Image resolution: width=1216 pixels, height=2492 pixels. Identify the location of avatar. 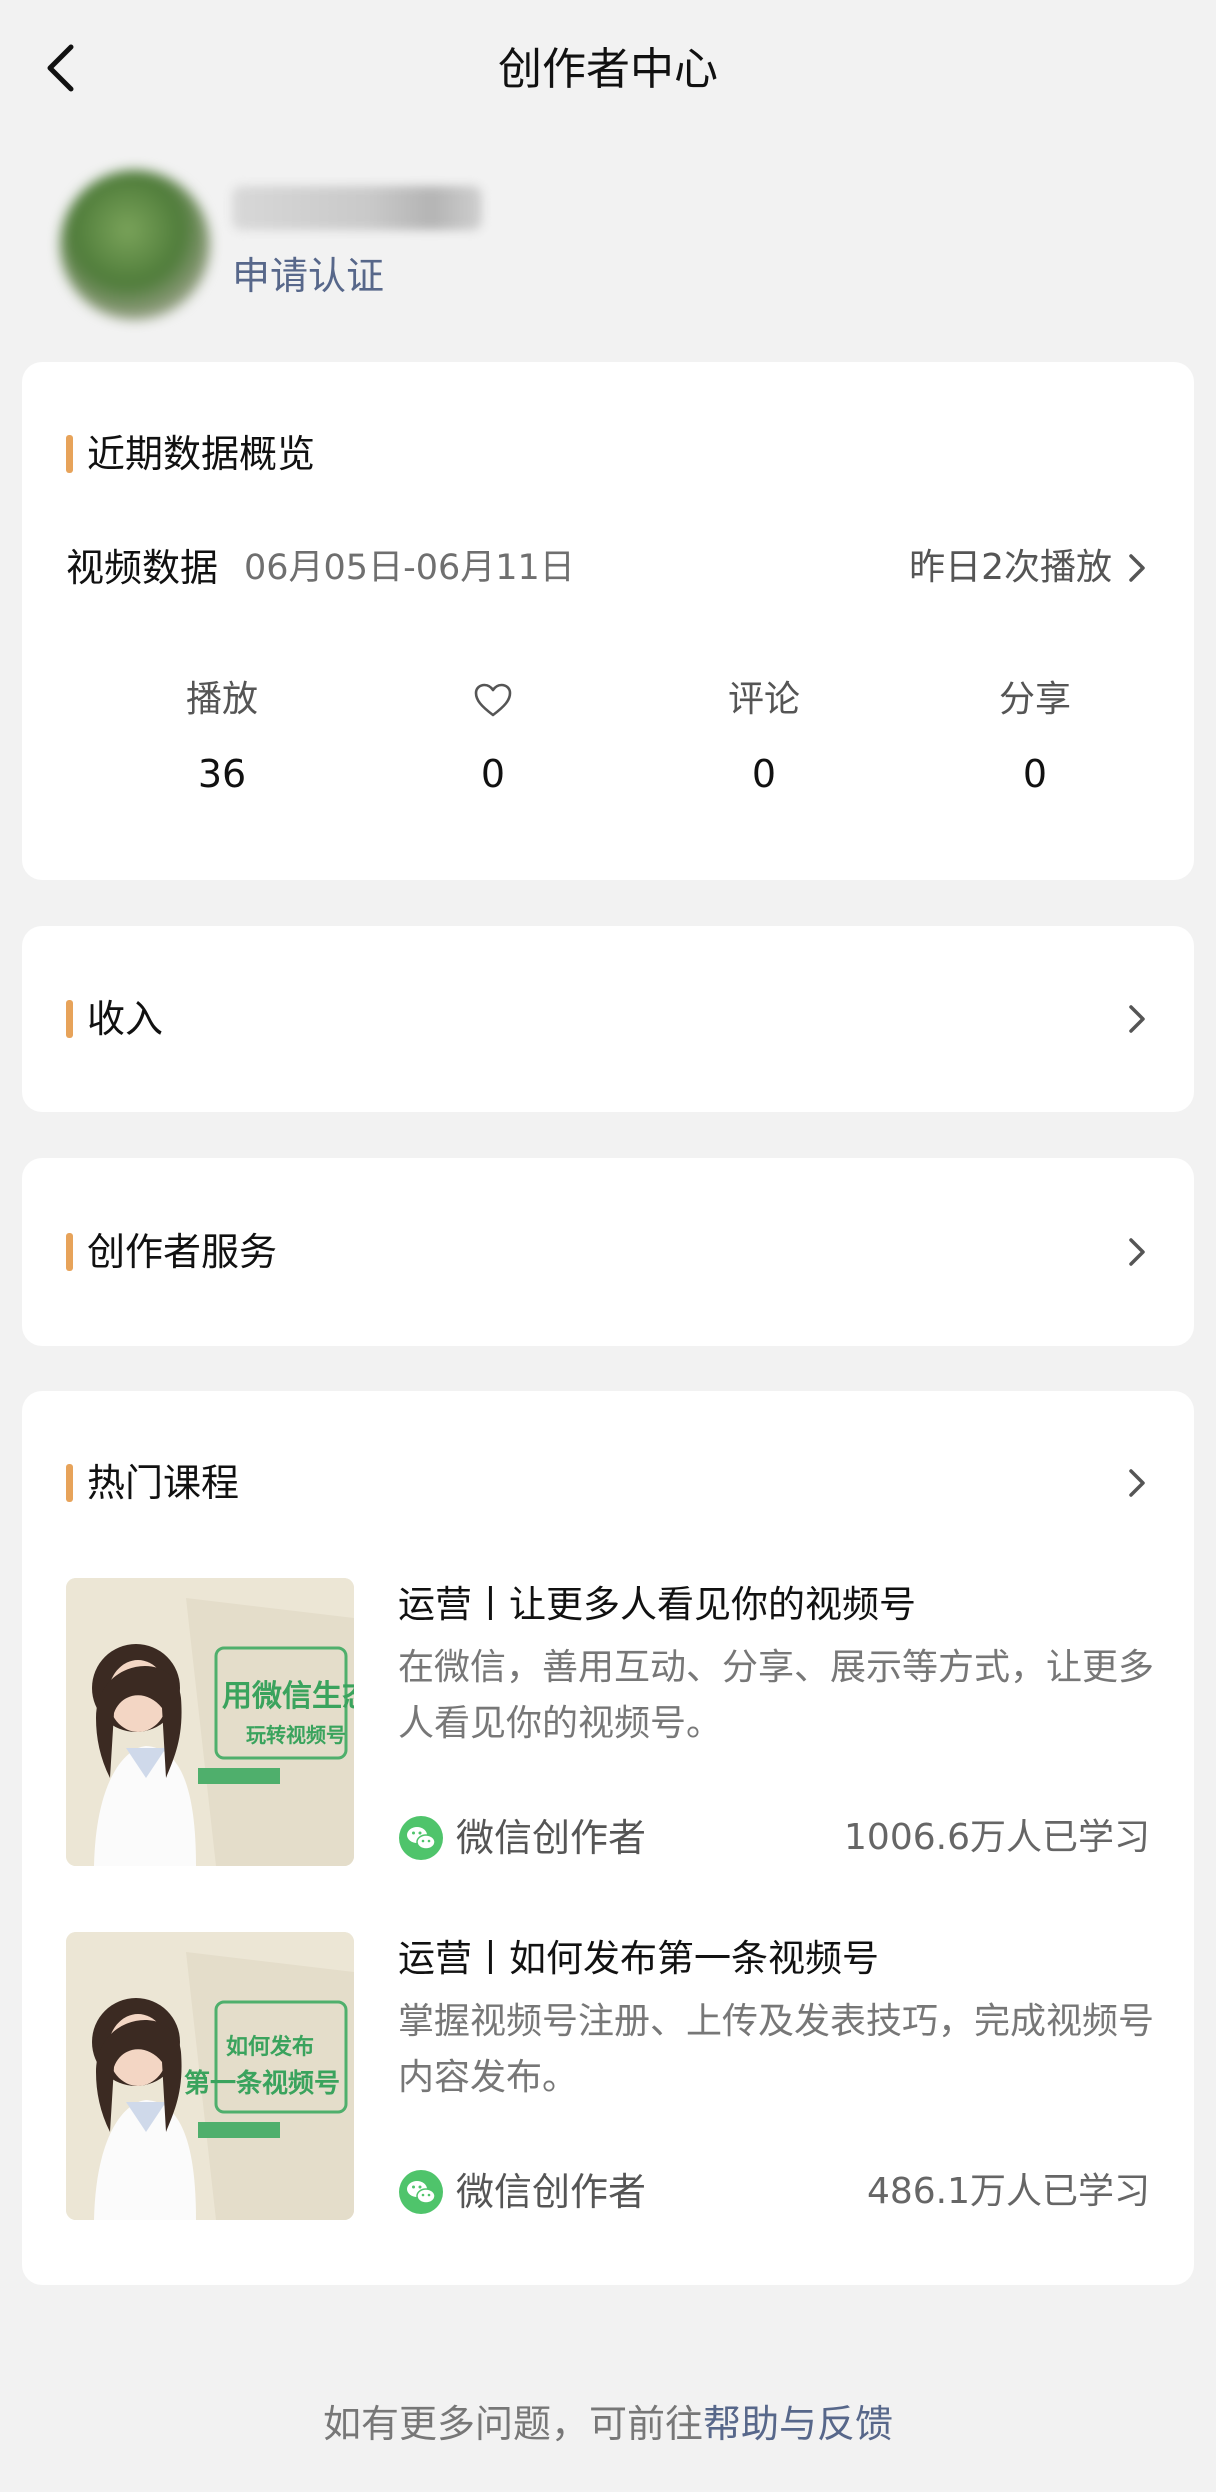
(135, 245).